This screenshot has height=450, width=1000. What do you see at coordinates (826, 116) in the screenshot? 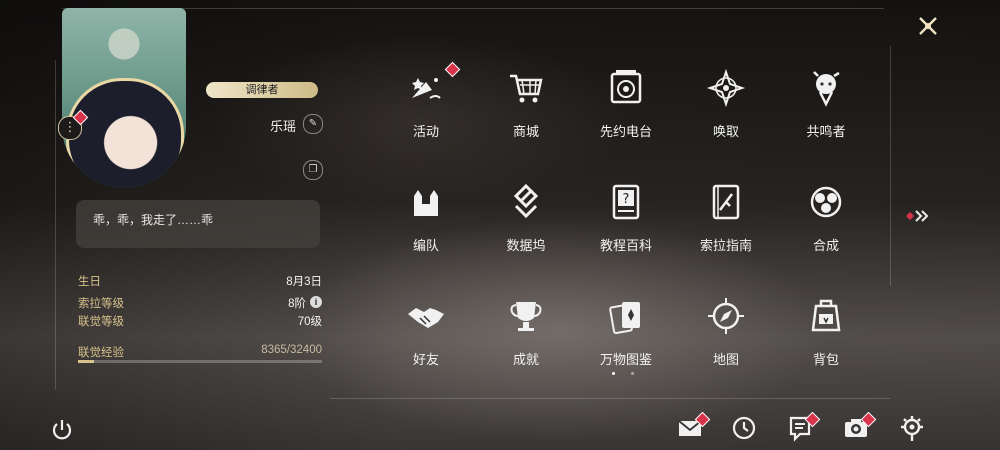
I see `menu-item-resonator: 共鸣者` at bounding box center [826, 116].